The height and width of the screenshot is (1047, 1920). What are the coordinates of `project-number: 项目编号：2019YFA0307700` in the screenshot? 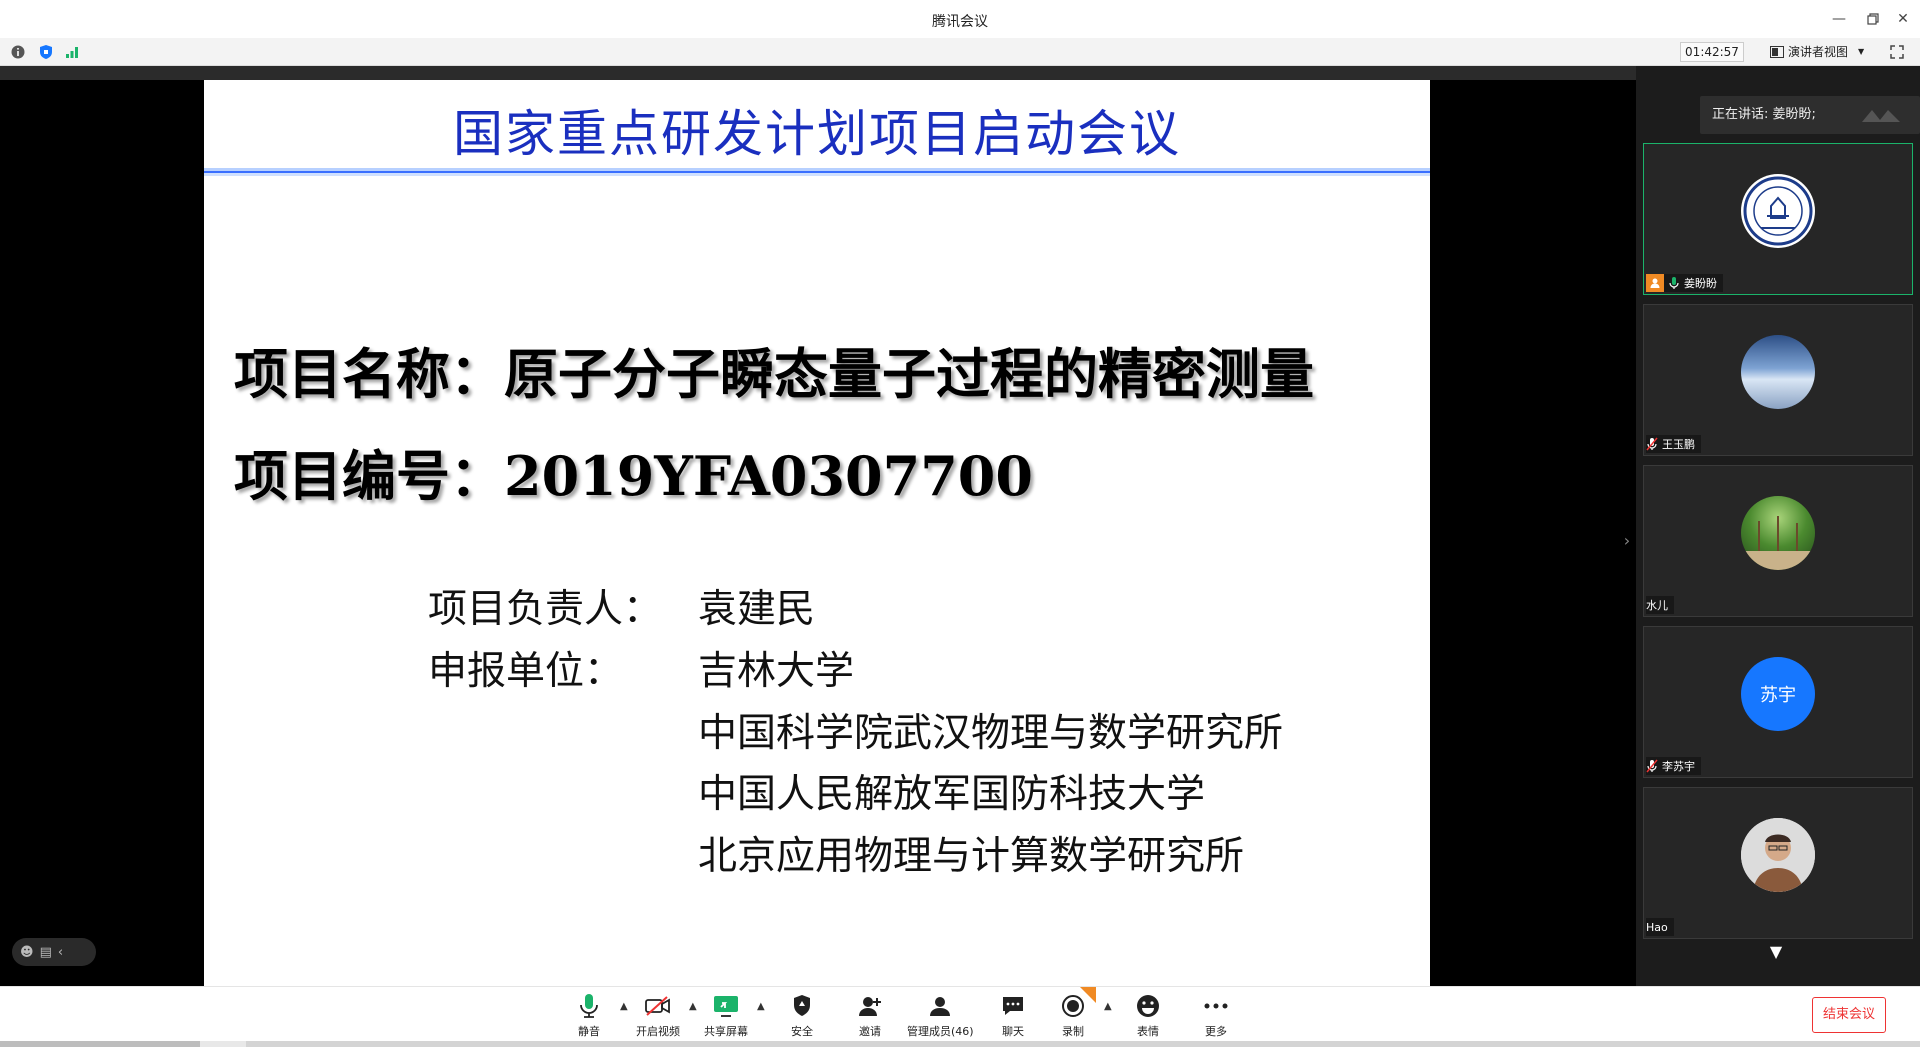 It's located at (633, 476).